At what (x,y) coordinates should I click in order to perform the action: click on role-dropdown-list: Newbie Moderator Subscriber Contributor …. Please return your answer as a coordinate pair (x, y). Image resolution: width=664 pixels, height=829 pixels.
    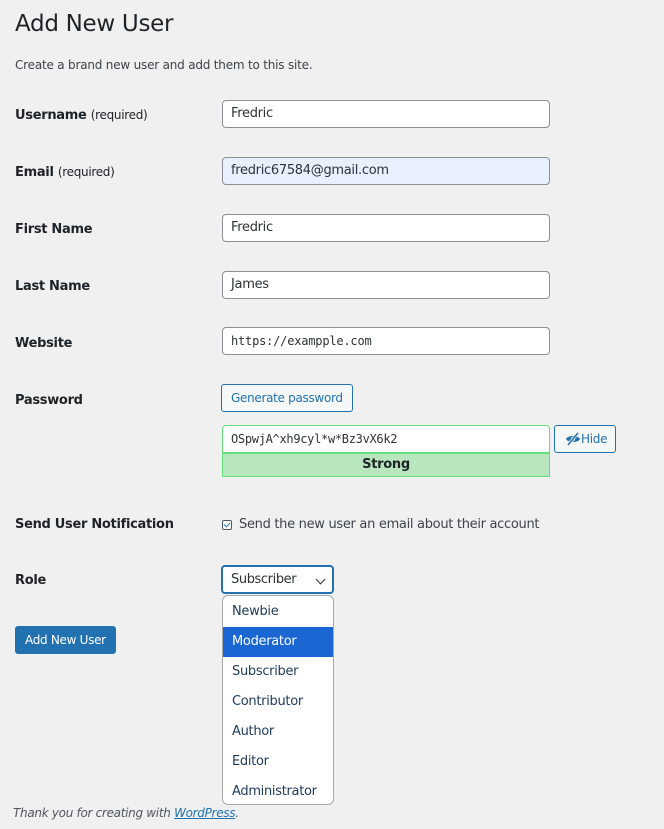
    Looking at the image, I should click on (278, 700).